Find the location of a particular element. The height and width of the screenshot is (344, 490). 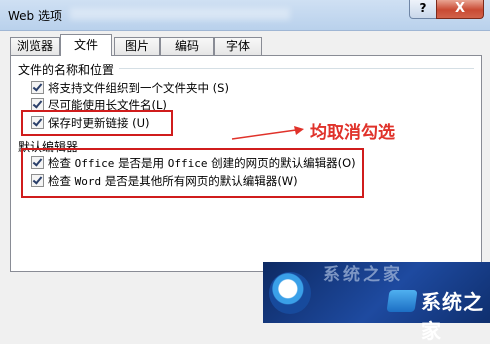

annotation-arrow-icon is located at coordinates (267, 133).